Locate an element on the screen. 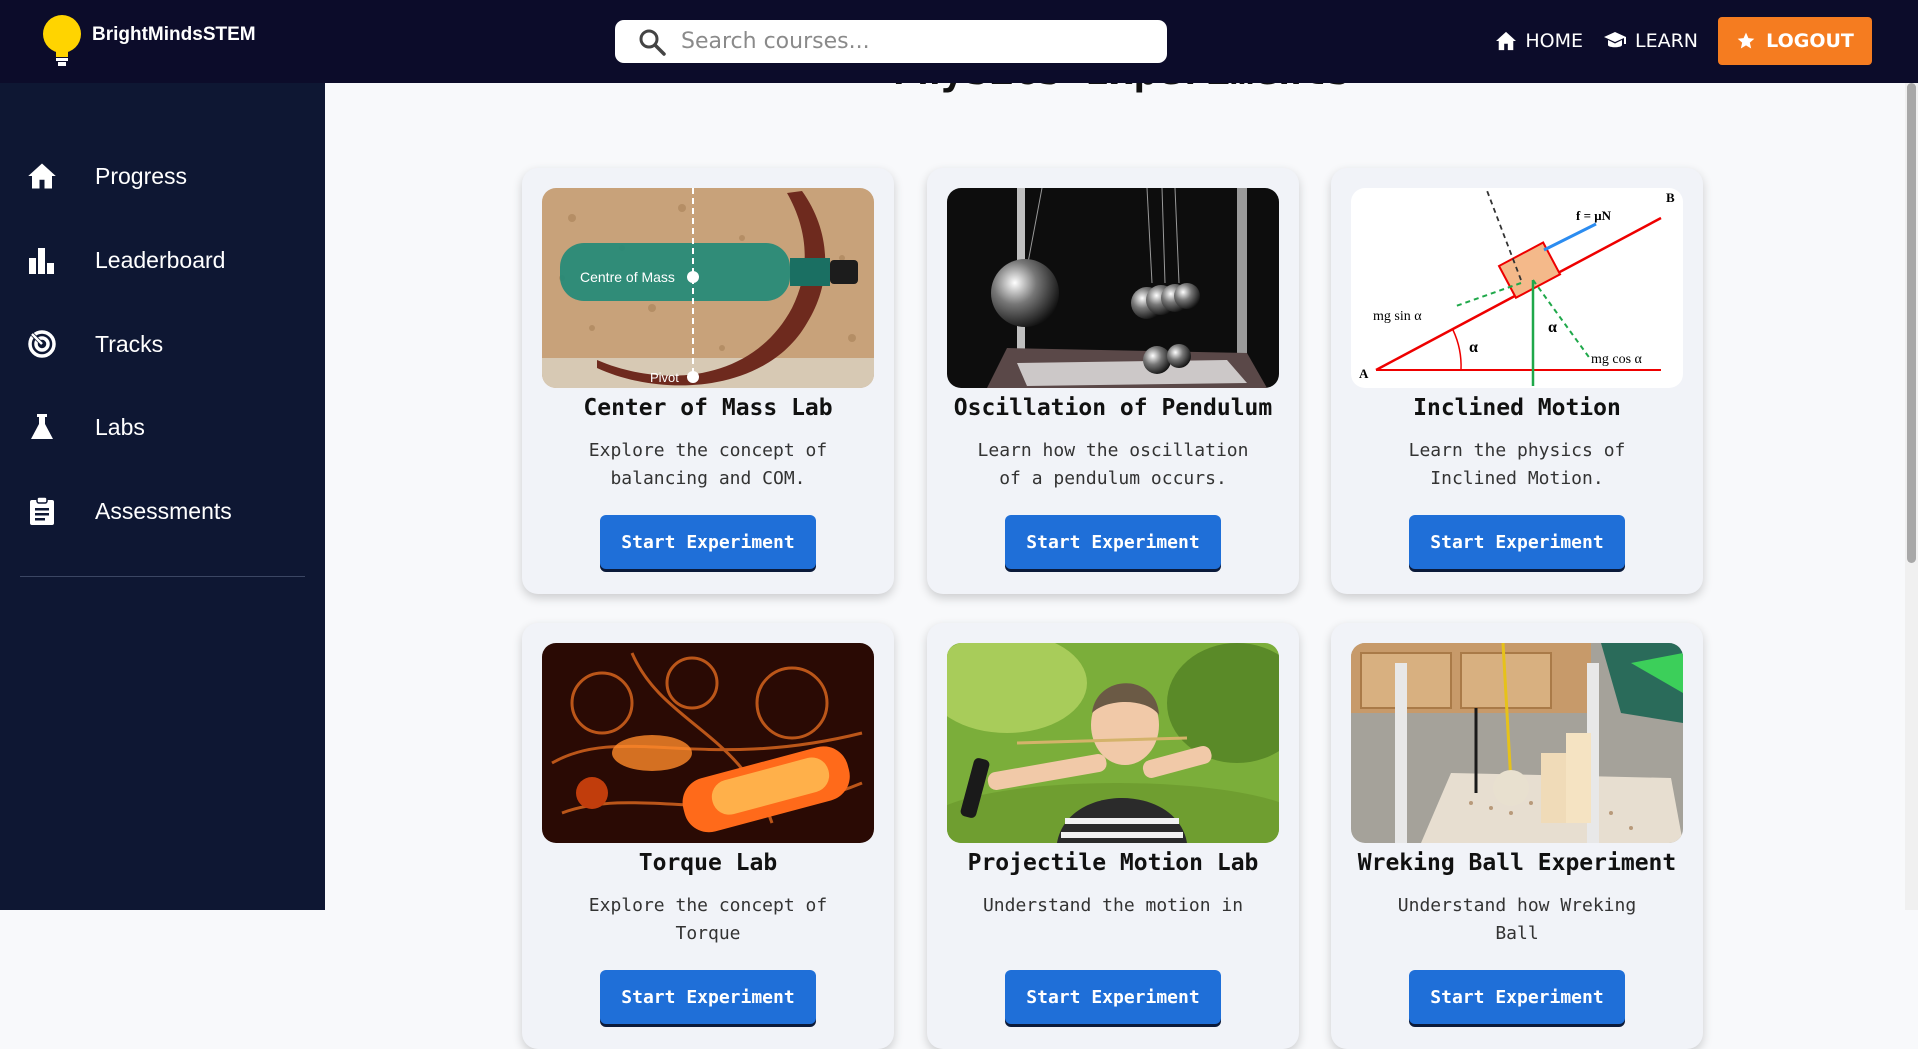 Image resolution: width=1918 pixels, height=1049 pixels. brand-name: BrightMindsSTEM is located at coordinates (174, 34).